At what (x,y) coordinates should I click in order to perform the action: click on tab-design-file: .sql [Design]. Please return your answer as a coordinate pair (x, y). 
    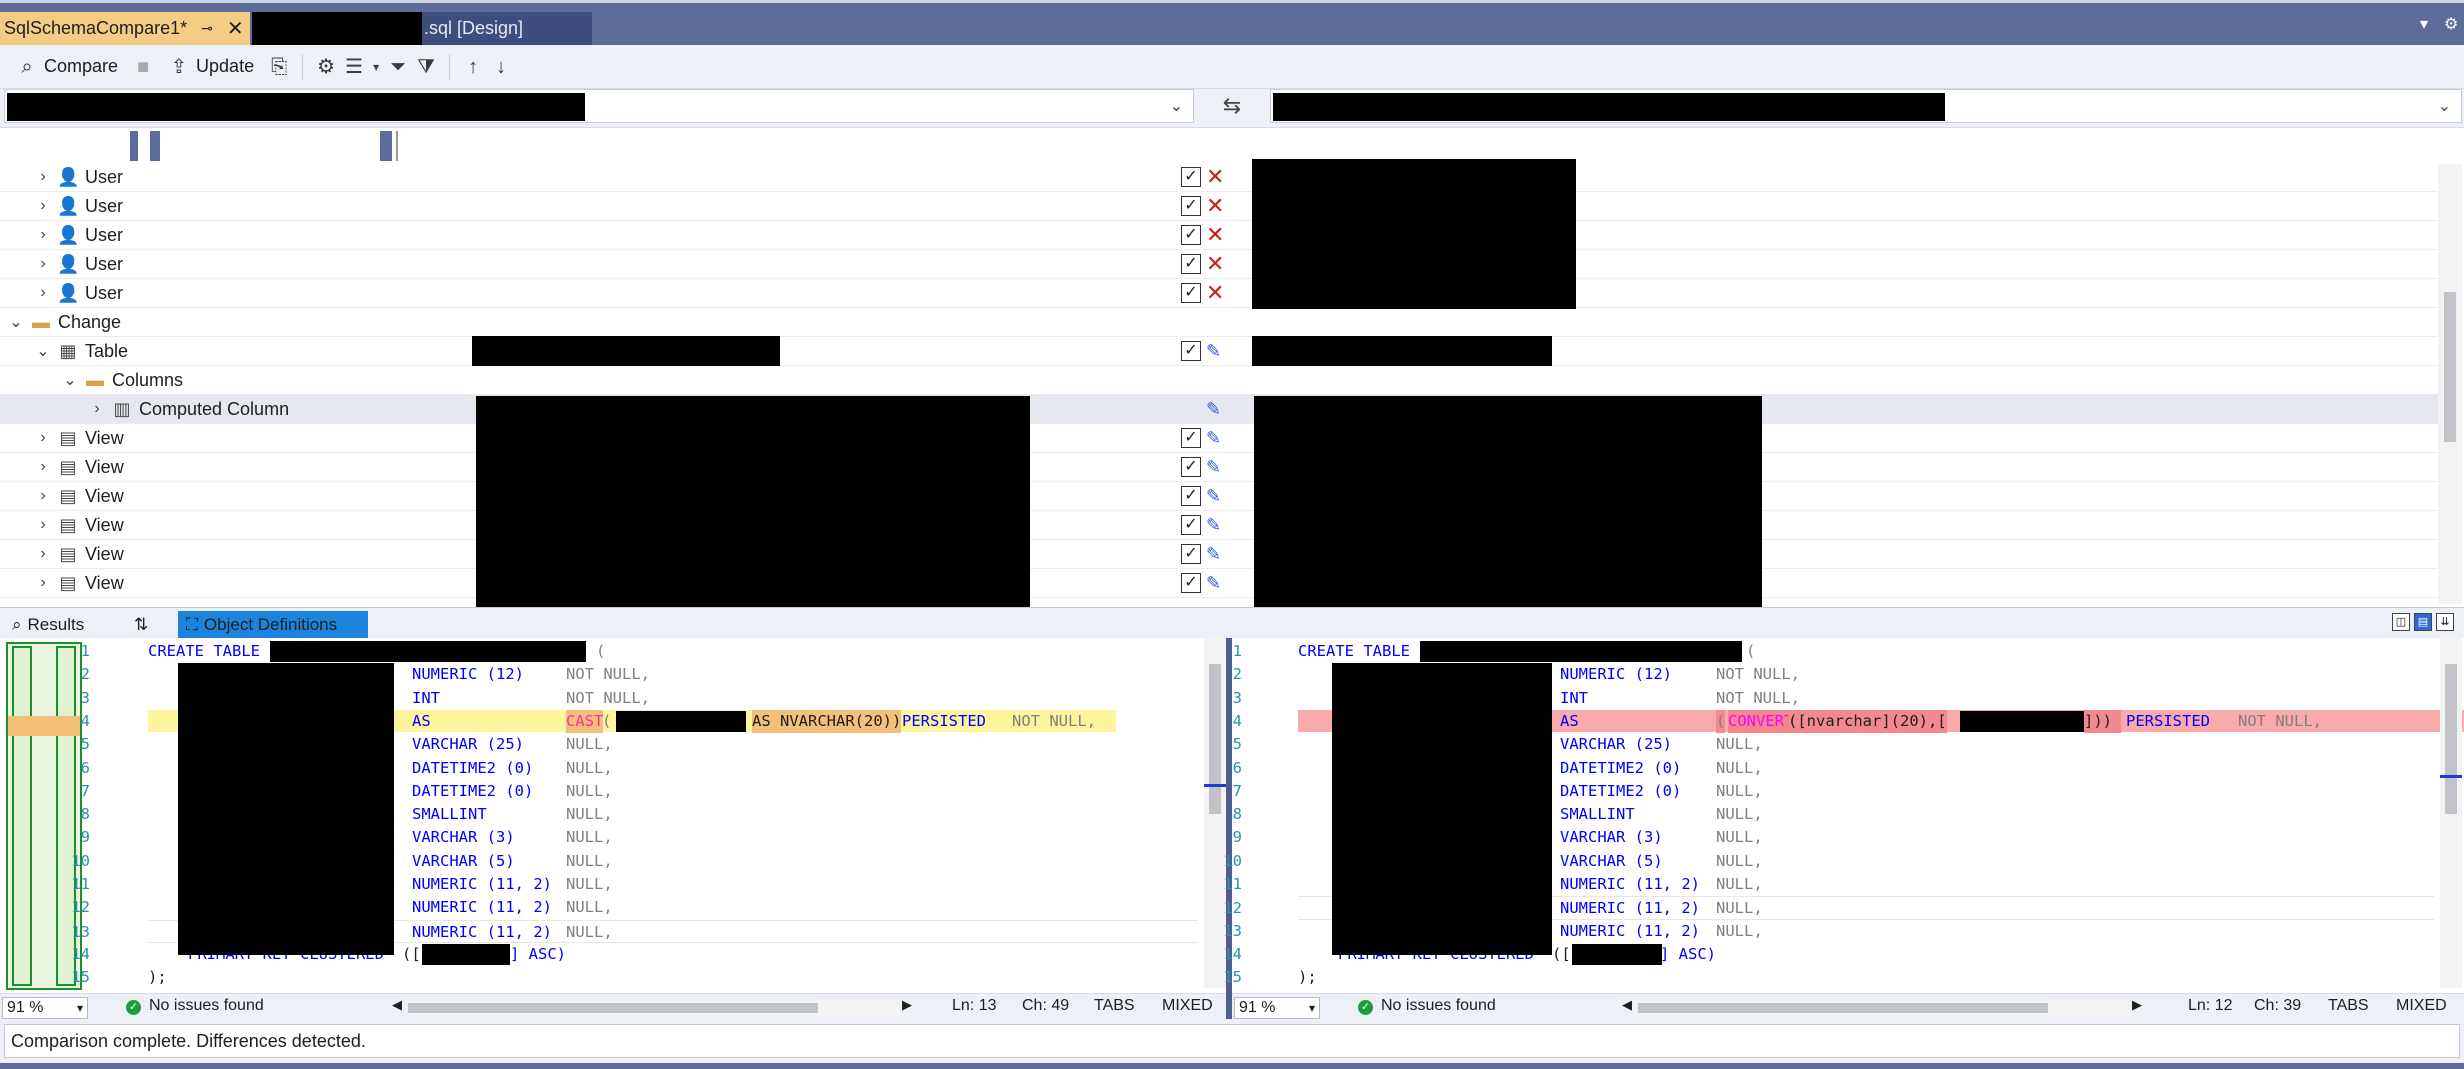
    Looking at the image, I should click on (422, 28).